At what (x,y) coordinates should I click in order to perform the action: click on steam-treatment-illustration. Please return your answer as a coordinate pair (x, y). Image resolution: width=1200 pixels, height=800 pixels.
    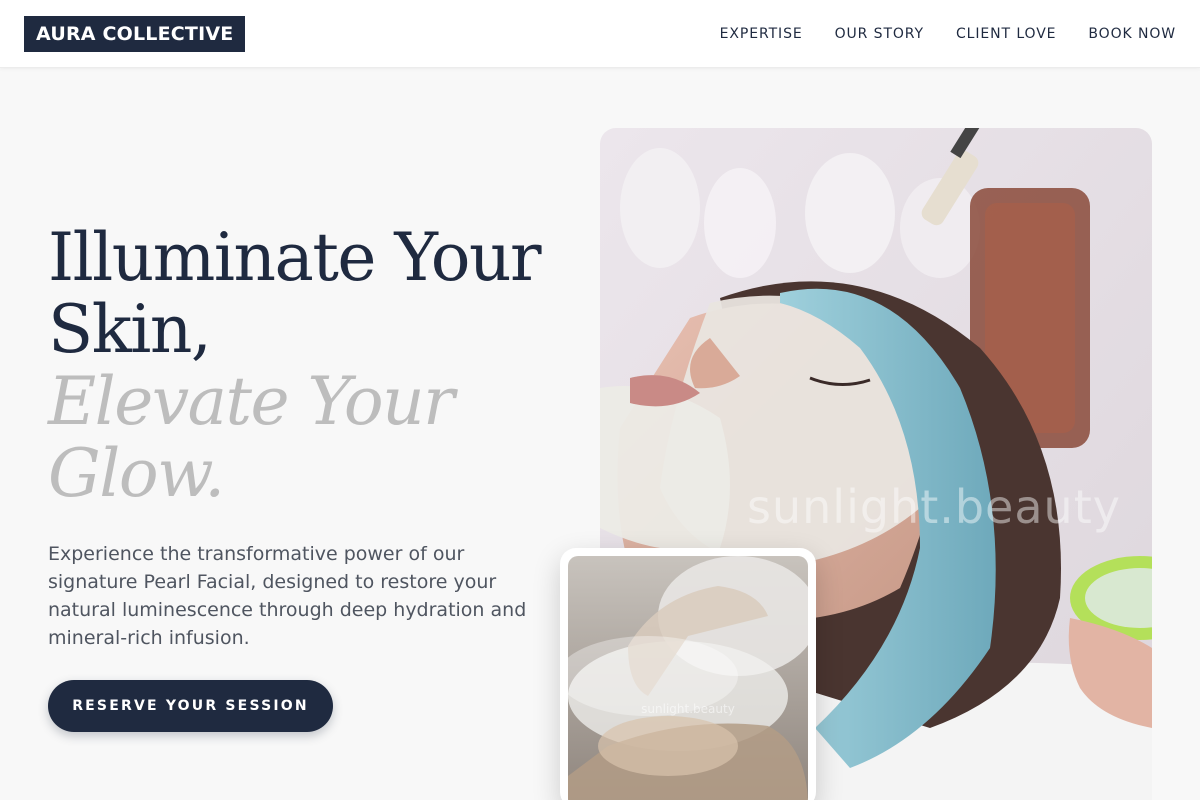
    Looking at the image, I should click on (688, 678).